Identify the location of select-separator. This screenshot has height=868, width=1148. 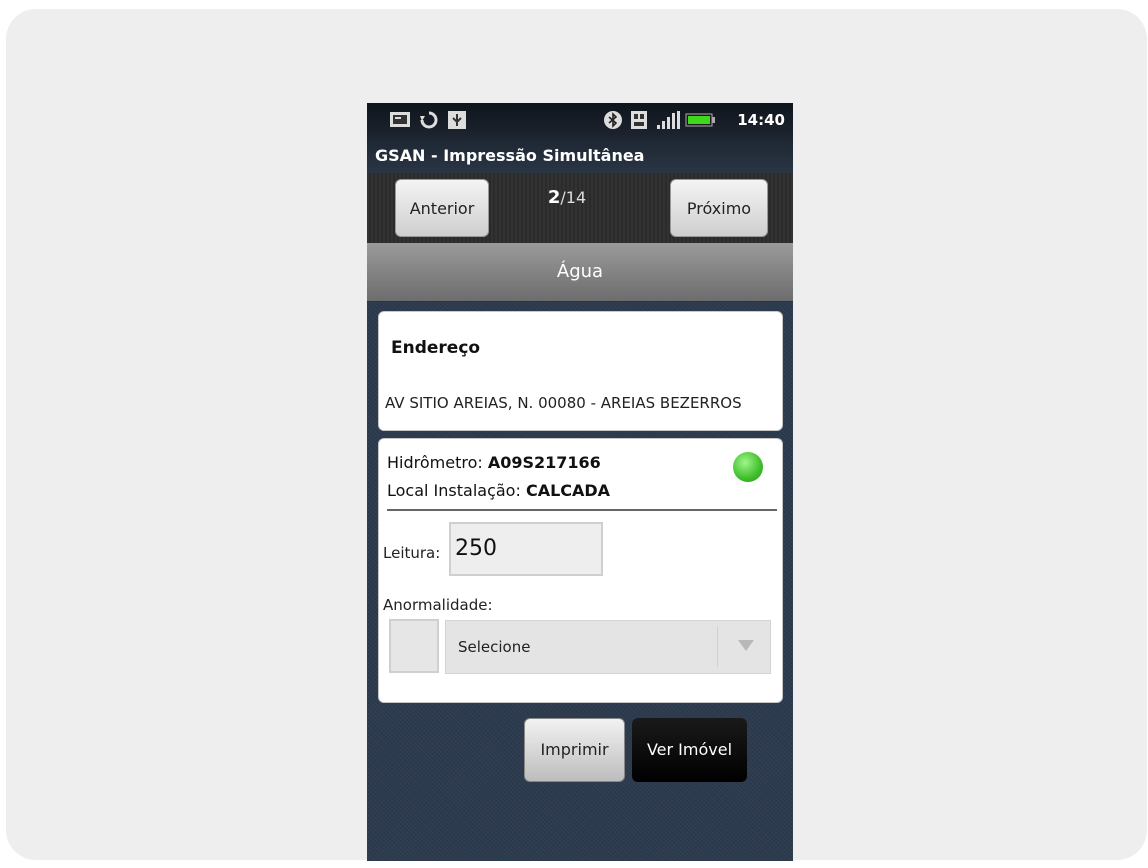
(717, 647).